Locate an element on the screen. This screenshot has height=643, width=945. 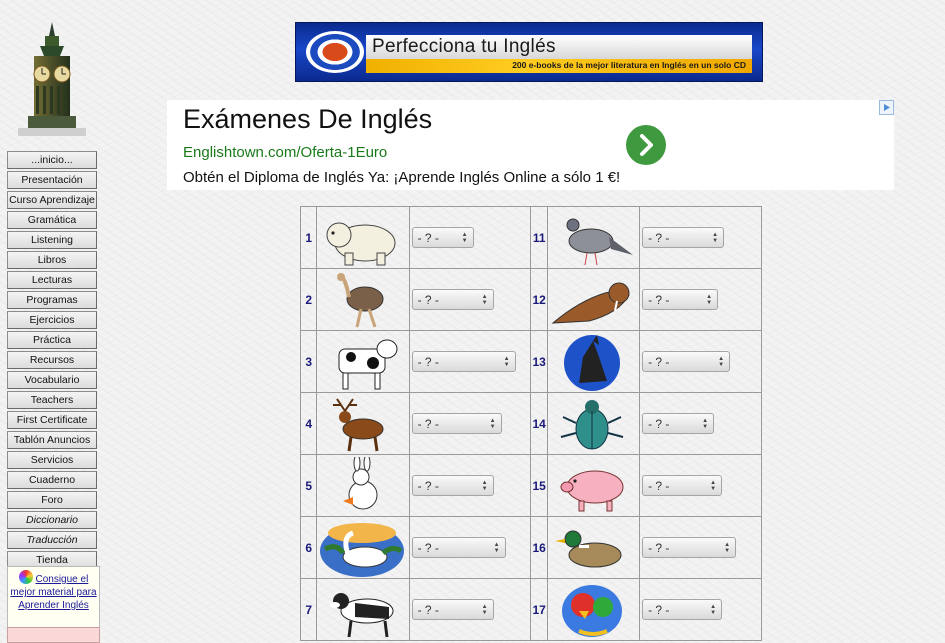
sidebar-item-2: Curso Aprendizaje is located at coordinates (52, 200).